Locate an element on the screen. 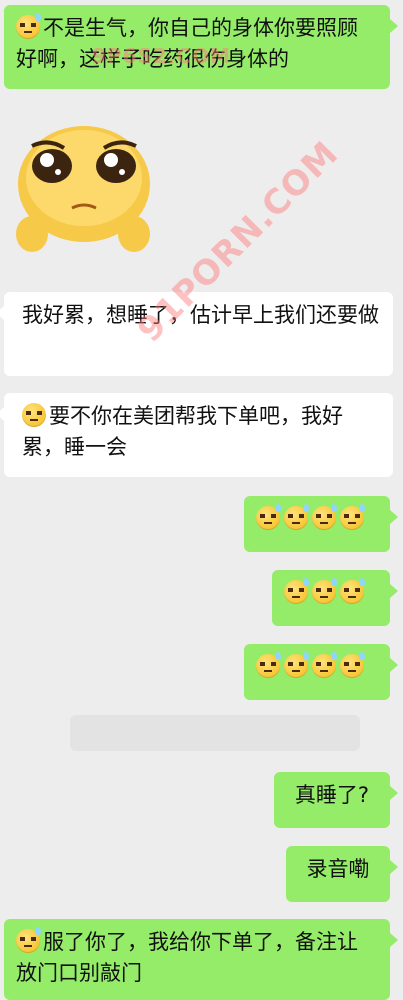 This screenshot has height=1000, width=403. message-bubble-outgoing: 真睡了? is located at coordinates (336, 800).